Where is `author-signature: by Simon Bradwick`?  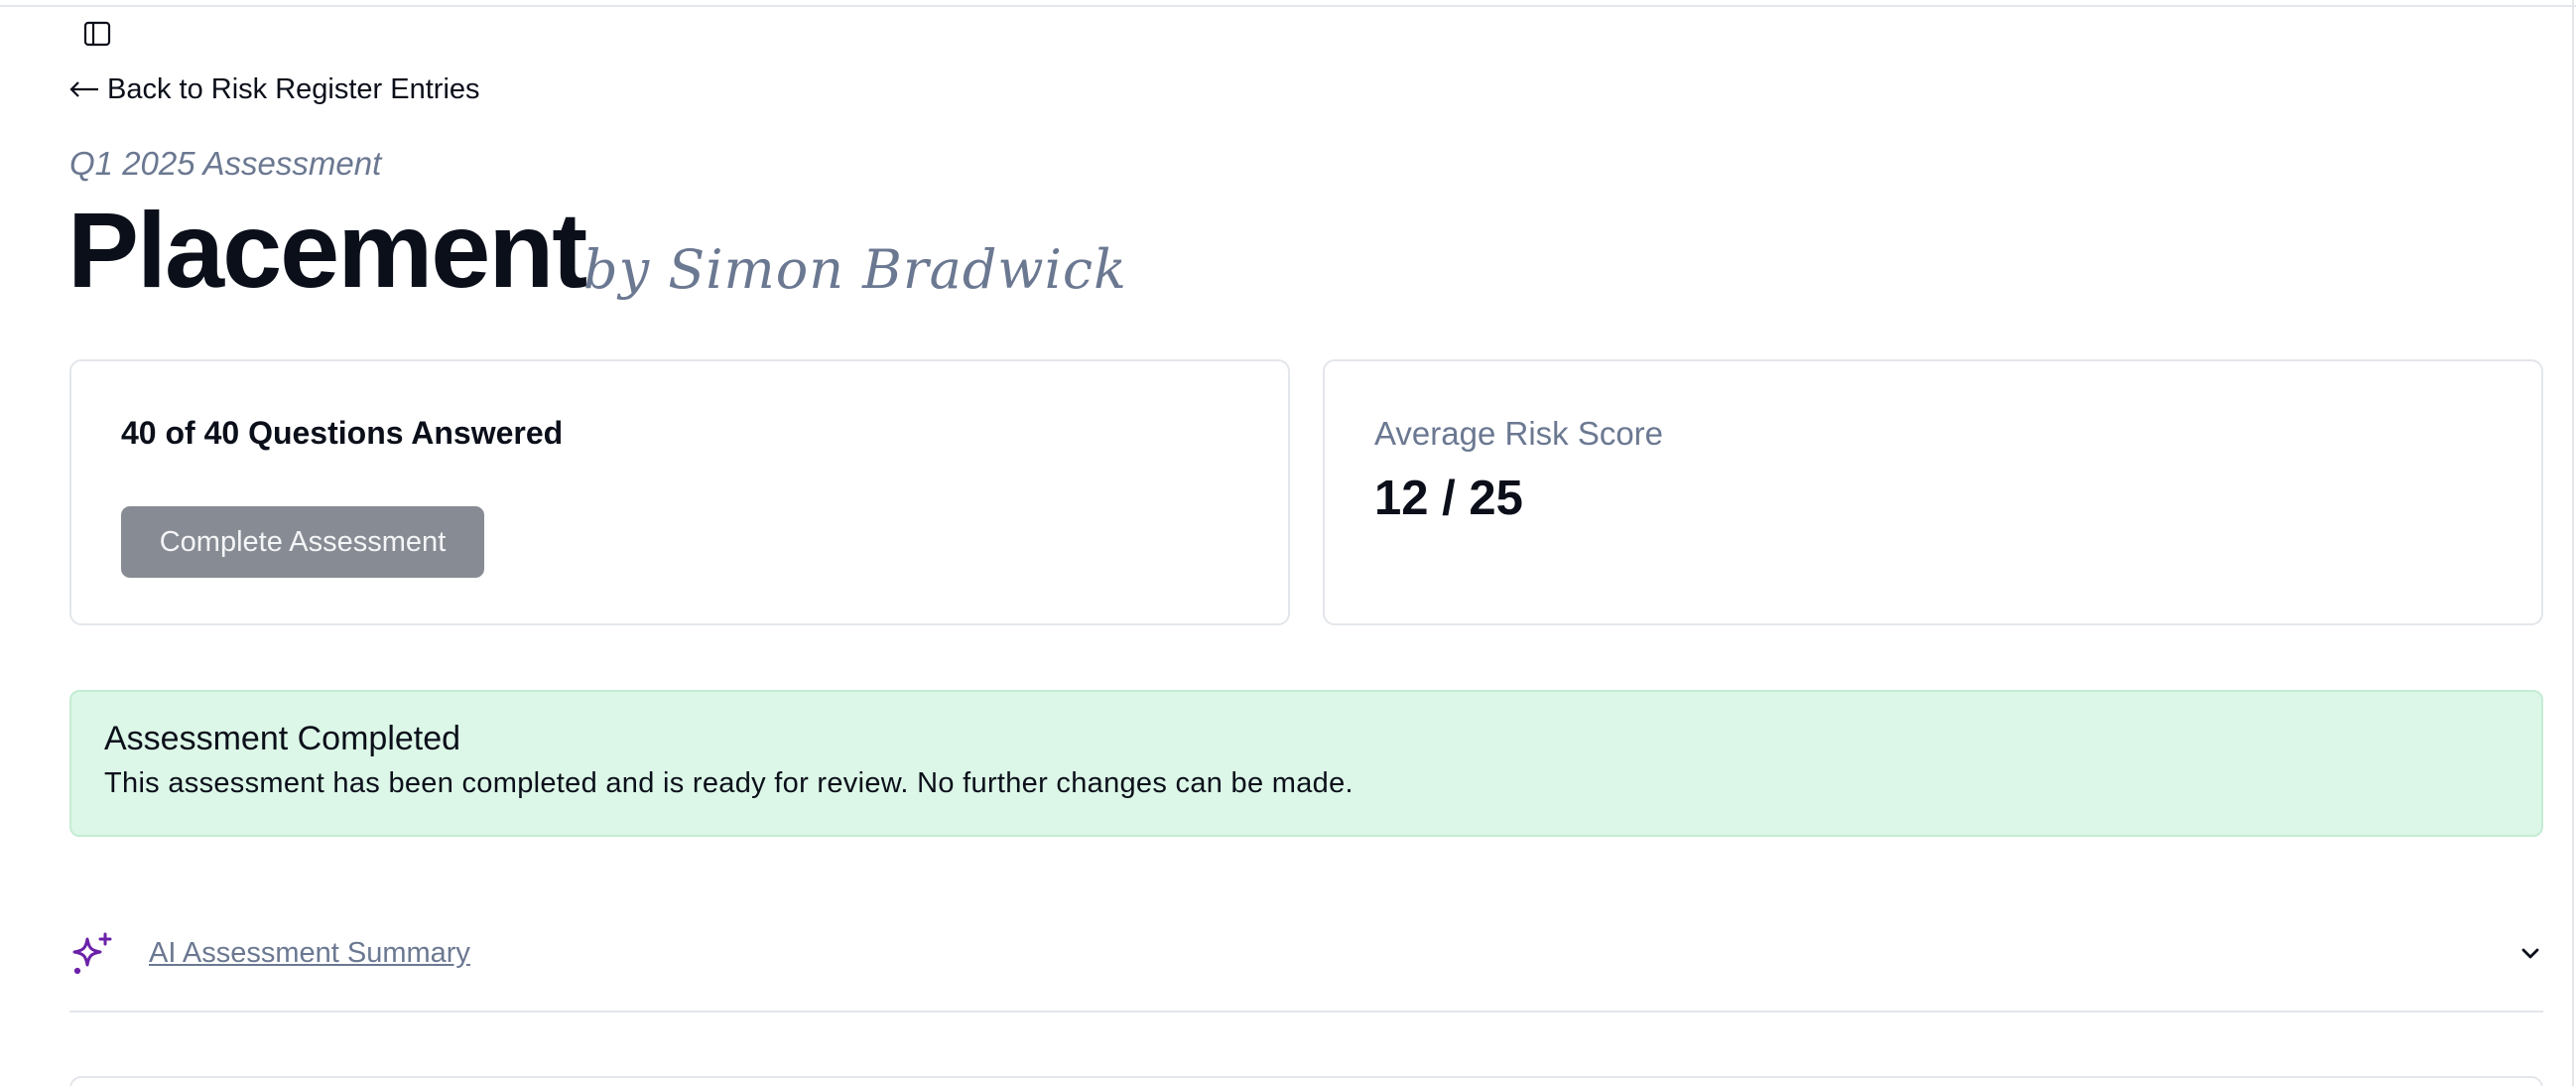 author-signature: by Simon Bradwick is located at coordinates (855, 269).